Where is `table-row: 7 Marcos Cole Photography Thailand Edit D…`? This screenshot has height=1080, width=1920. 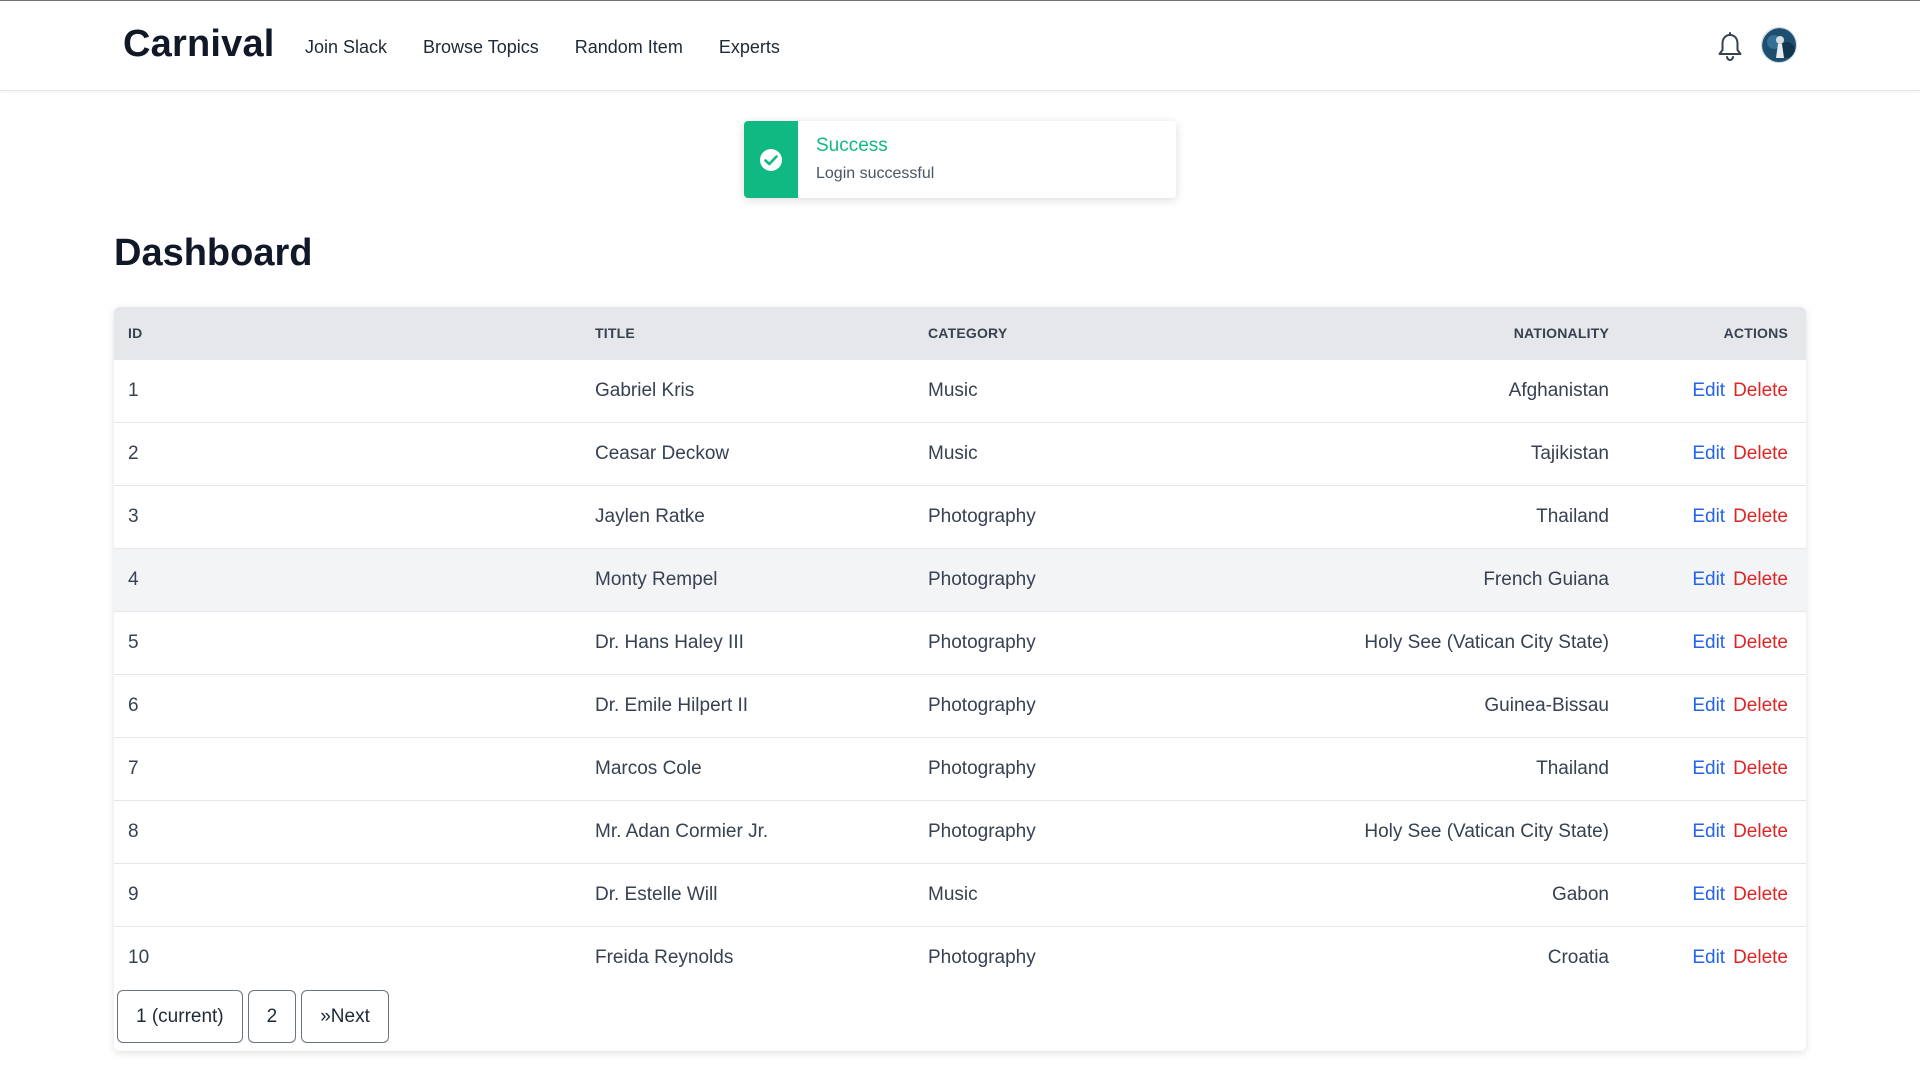
table-row: 7 Marcos Cole Photography Thailand Edit D… is located at coordinates (960, 768).